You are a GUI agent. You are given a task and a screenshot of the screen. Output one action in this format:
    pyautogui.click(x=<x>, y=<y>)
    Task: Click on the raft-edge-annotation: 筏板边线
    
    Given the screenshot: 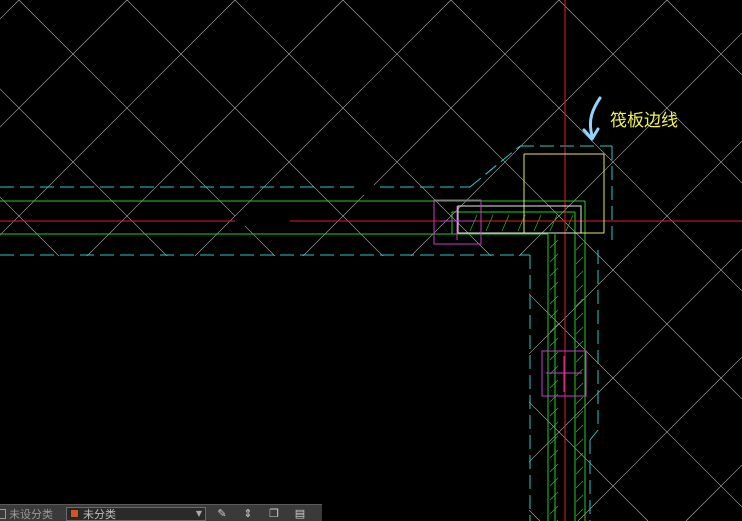 What is the action you would take?
    pyautogui.click(x=644, y=121)
    